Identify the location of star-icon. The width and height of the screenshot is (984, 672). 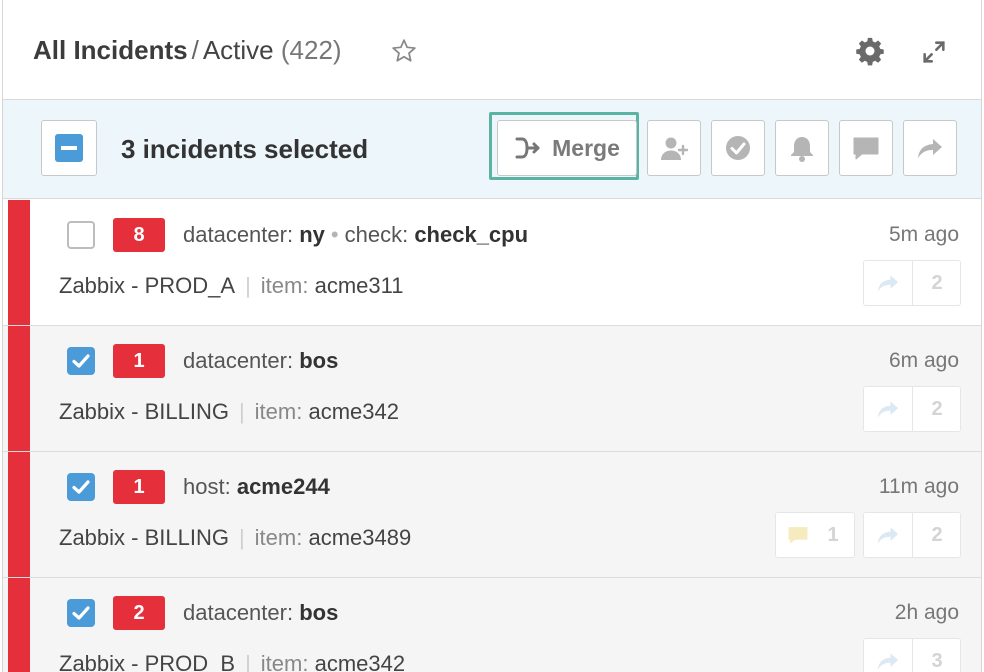
(404, 51).